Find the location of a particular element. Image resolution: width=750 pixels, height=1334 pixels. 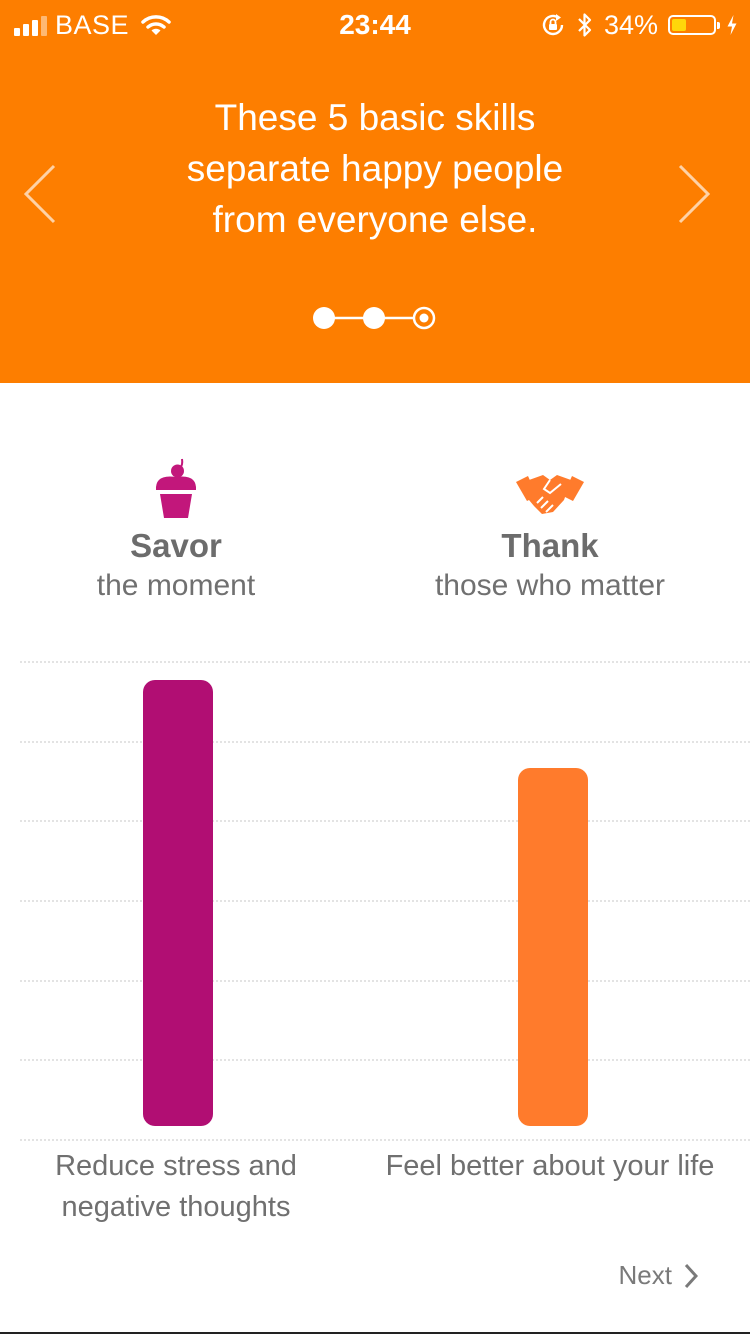

outcome-label: Feel better about your life is located at coordinates (550, 1166).